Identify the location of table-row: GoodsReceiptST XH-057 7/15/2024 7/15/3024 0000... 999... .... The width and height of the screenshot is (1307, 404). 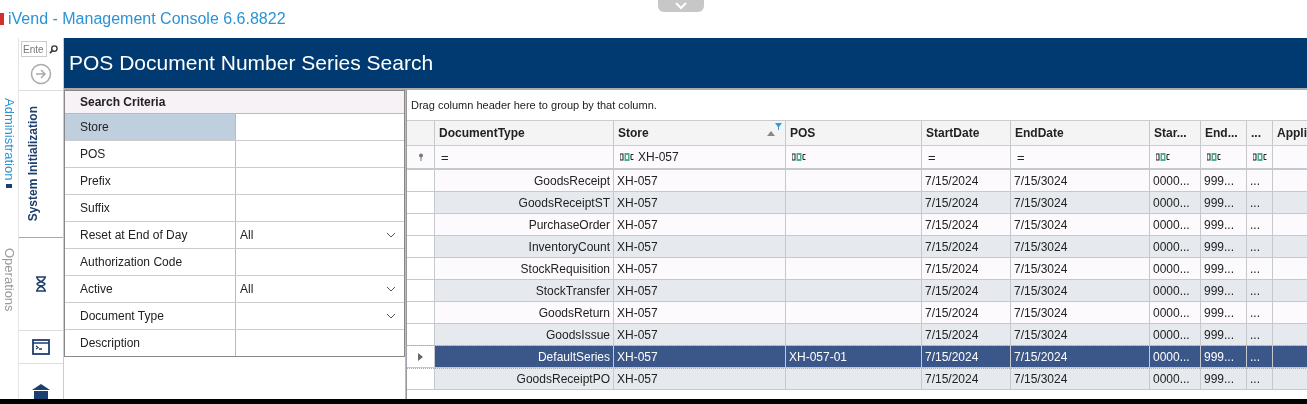
(857, 203).